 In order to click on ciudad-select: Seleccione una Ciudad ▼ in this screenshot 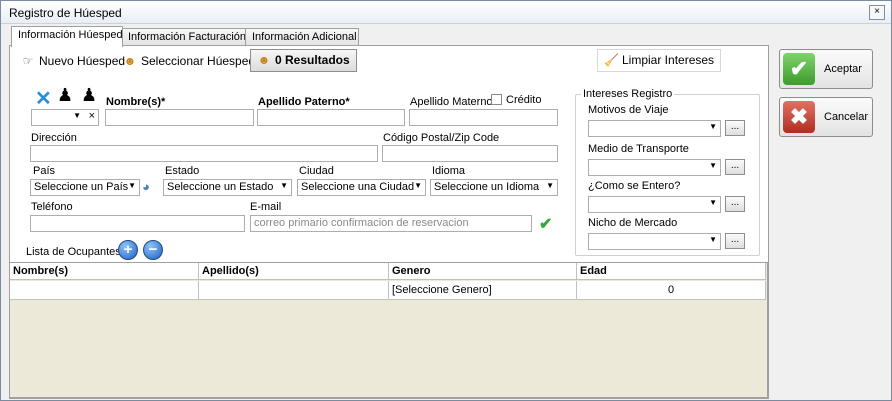, I will do `click(361, 187)`.